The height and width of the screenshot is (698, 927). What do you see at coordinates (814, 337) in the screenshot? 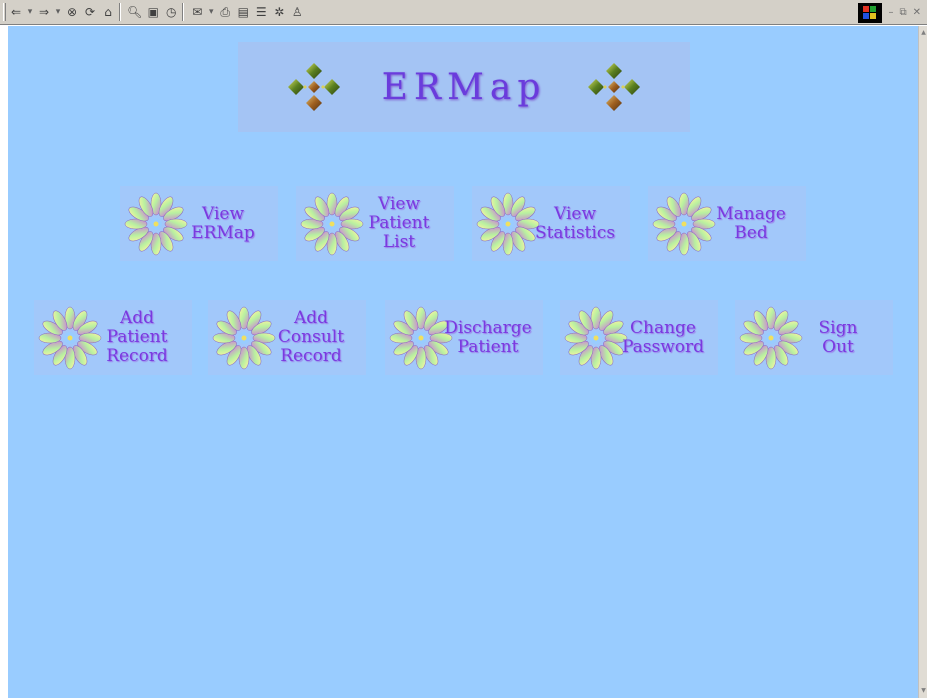
I see `sign-out-button: Sign Out` at bounding box center [814, 337].